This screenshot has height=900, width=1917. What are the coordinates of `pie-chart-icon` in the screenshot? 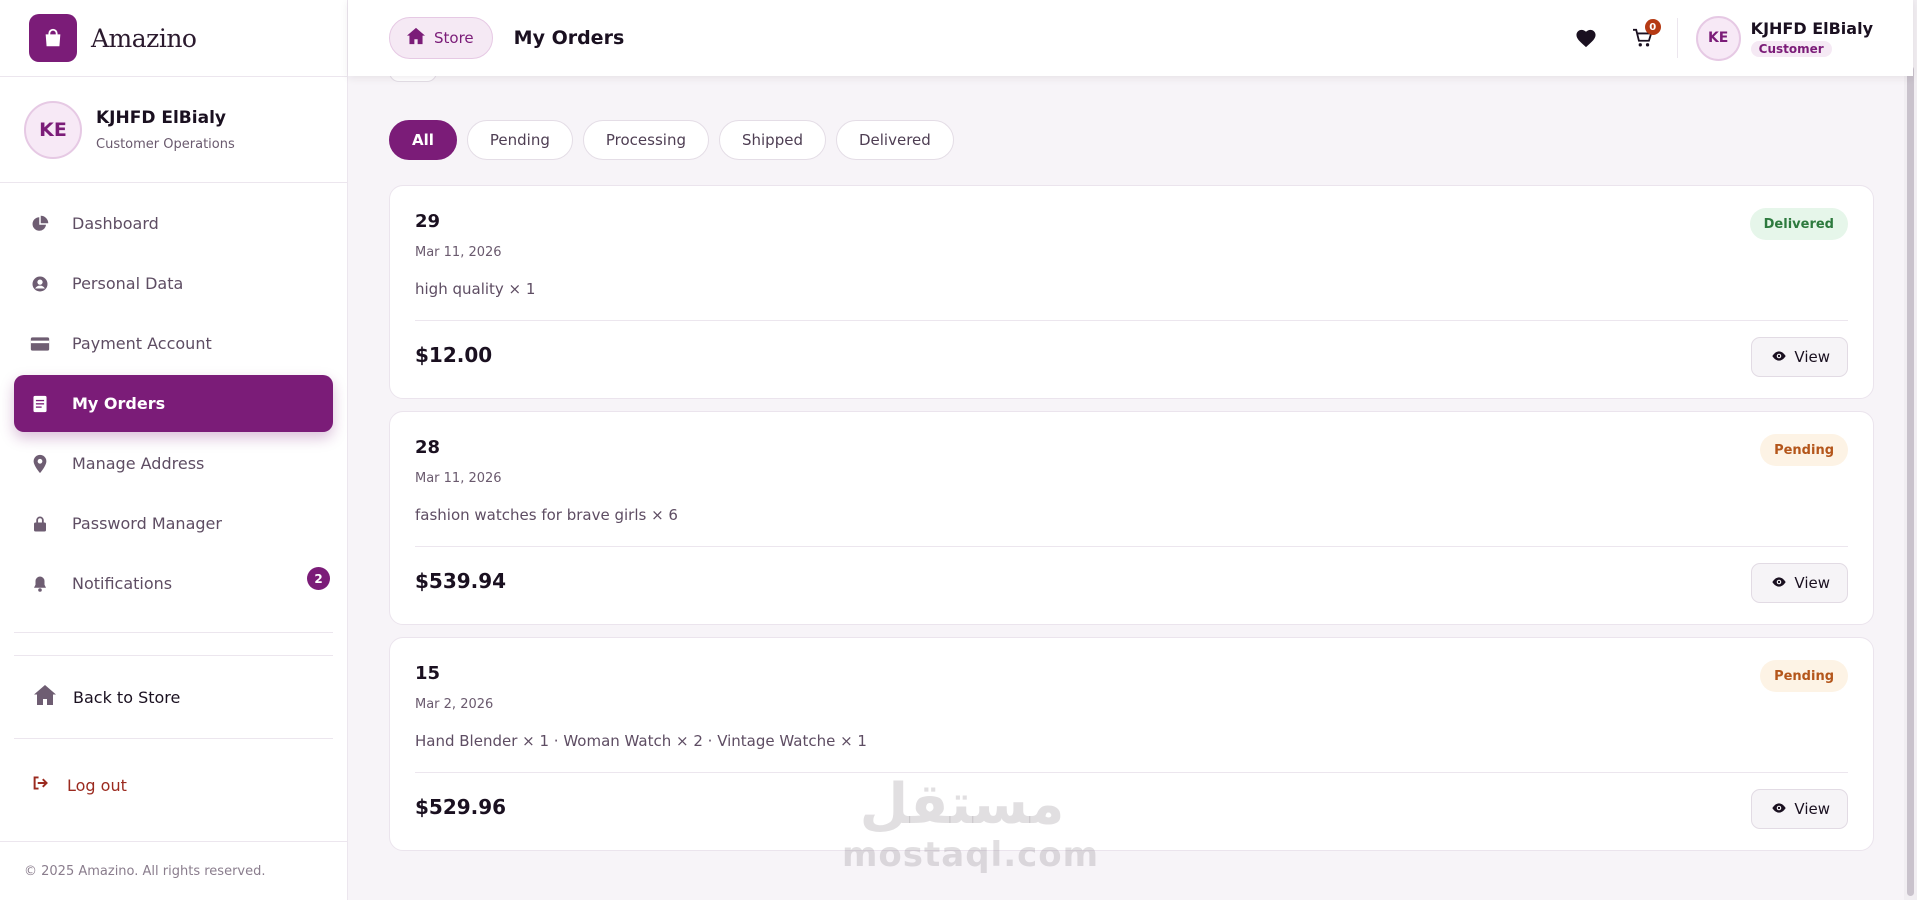 It's located at (40, 224).